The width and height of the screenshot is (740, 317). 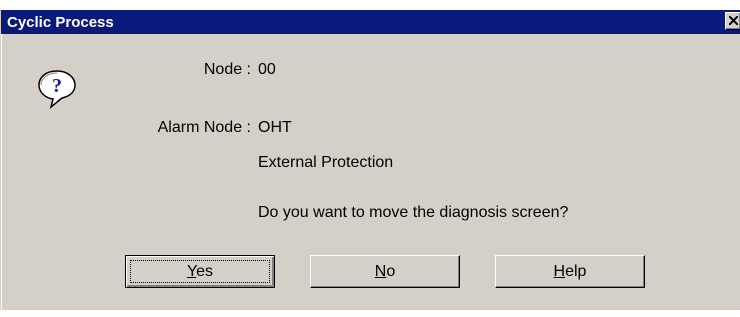 What do you see at coordinates (391, 271) in the screenshot?
I see `no-label-rest: o` at bounding box center [391, 271].